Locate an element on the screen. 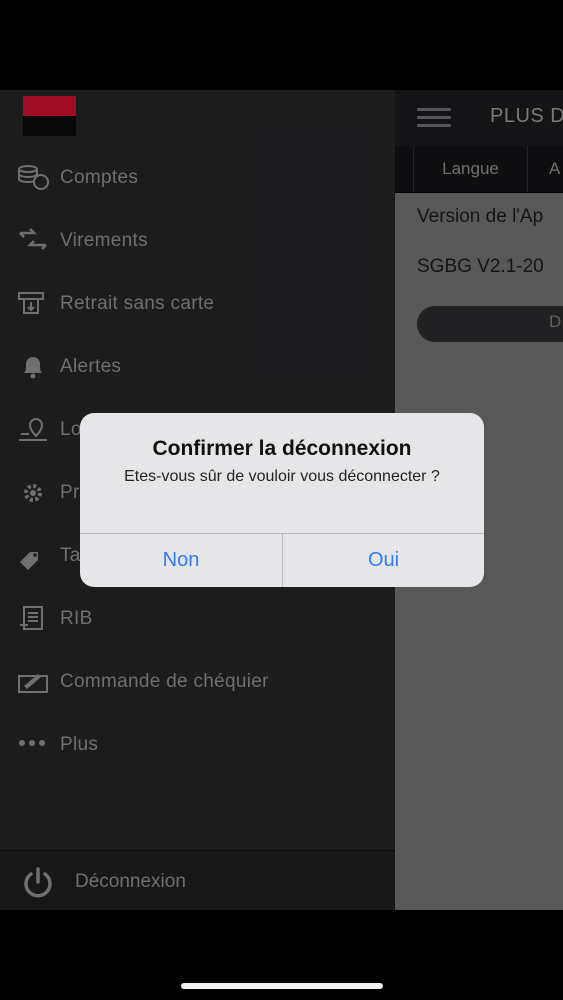 This screenshot has width=563, height=1000. cancel-button: Non is located at coordinates (181, 560).